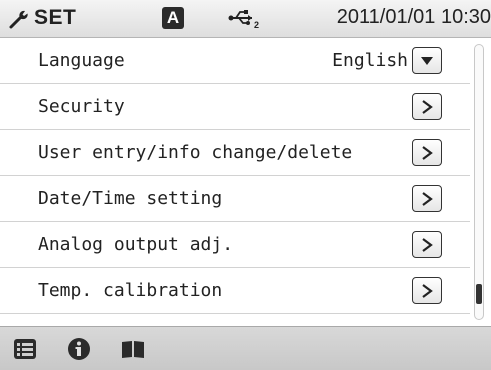 The width and height of the screenshot is (491, 370). Describe the element at coordinates (81, 106) in the screenshot. I see `setting-label: Security` at that location.